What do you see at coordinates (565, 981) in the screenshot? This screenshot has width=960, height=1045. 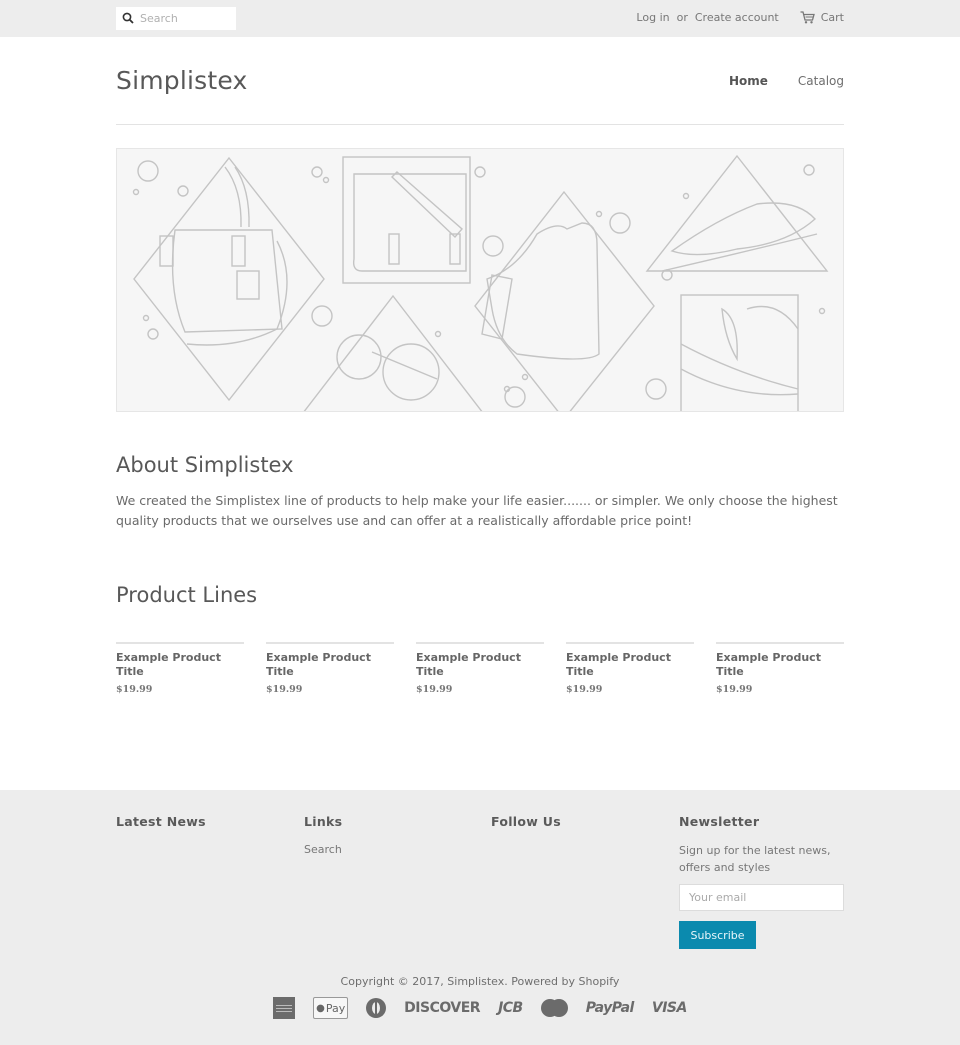 I see `powered-by-link: Powered by Shopify` at bounding box center [565, 981].